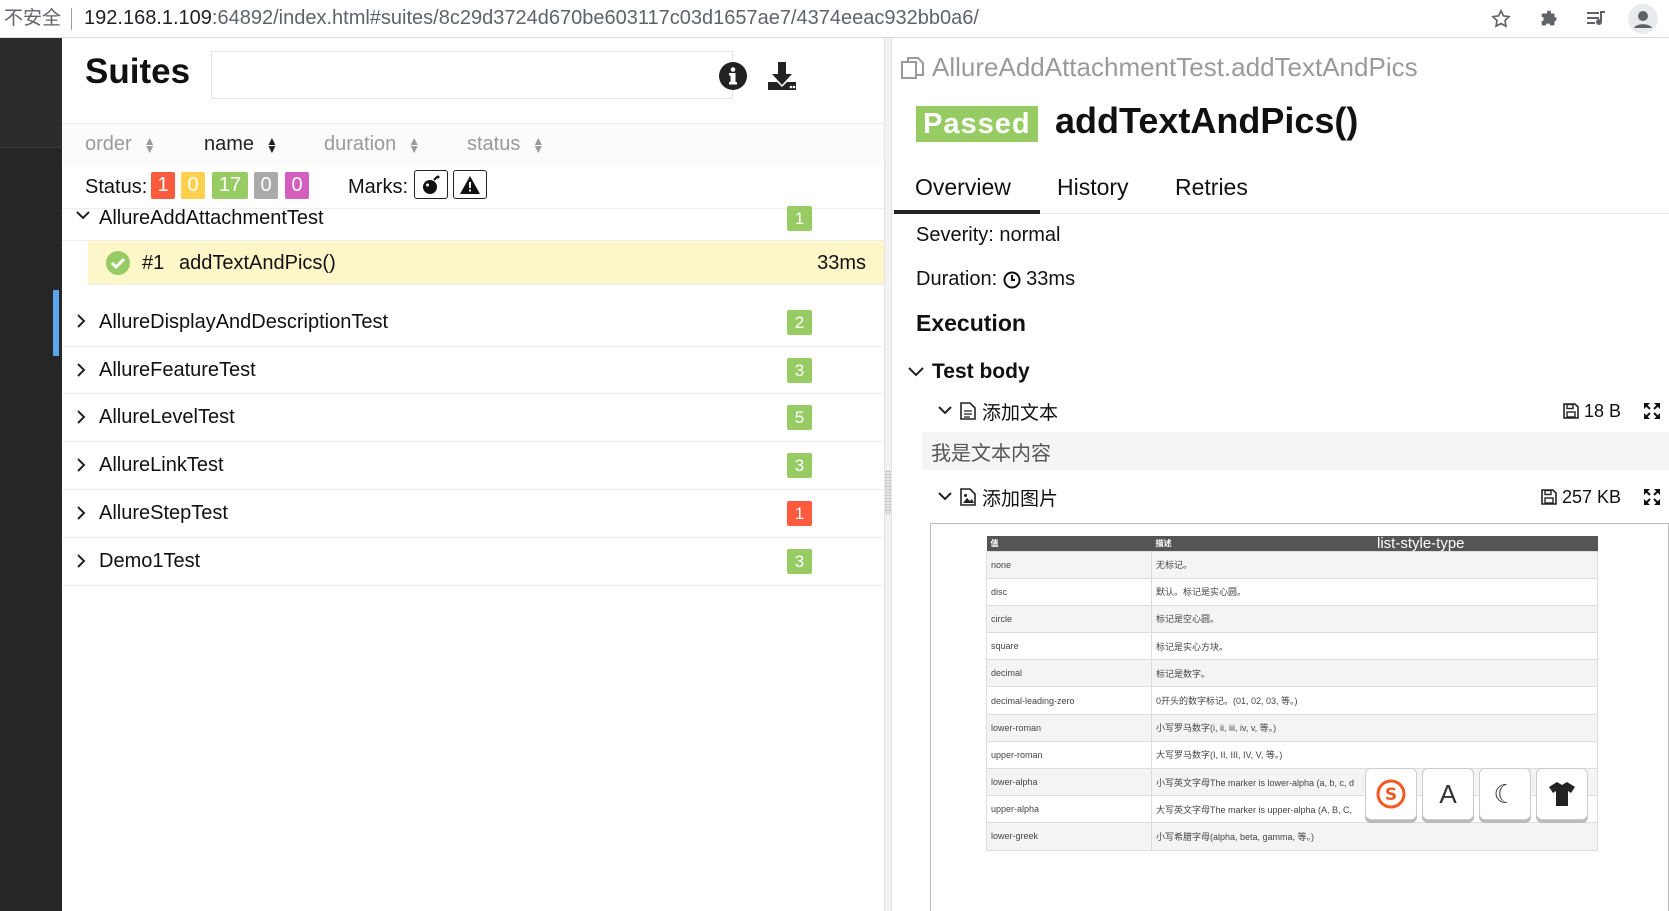 This screenshot has height=911, width=1669. Describe the element at coordinates (161, 465) in the screenshot. I see `suite-group-name: AllureLinkTest` at that location.